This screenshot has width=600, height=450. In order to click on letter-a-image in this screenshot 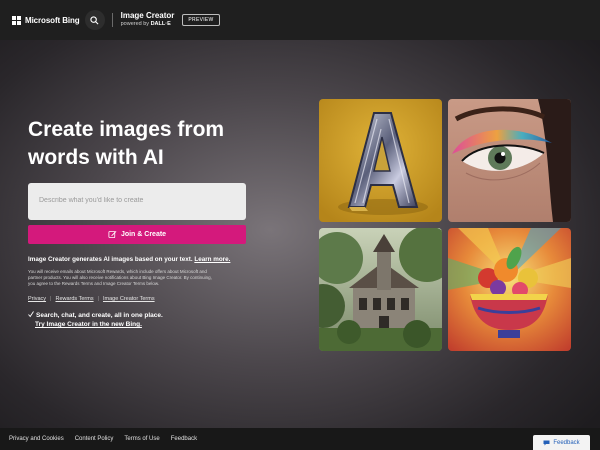, I will do `click(380, 160)`.